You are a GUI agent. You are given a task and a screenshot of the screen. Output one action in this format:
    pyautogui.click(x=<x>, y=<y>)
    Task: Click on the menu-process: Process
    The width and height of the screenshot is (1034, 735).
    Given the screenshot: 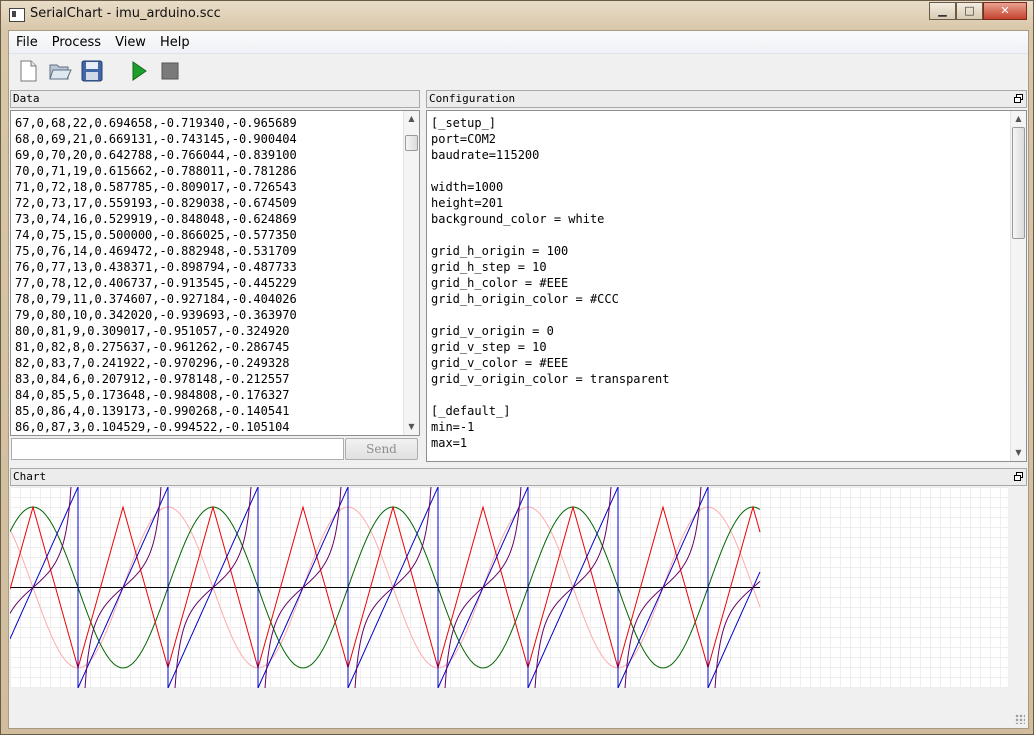 What is the action you would take?
    pyautogui.click(x=76, y=42)
    